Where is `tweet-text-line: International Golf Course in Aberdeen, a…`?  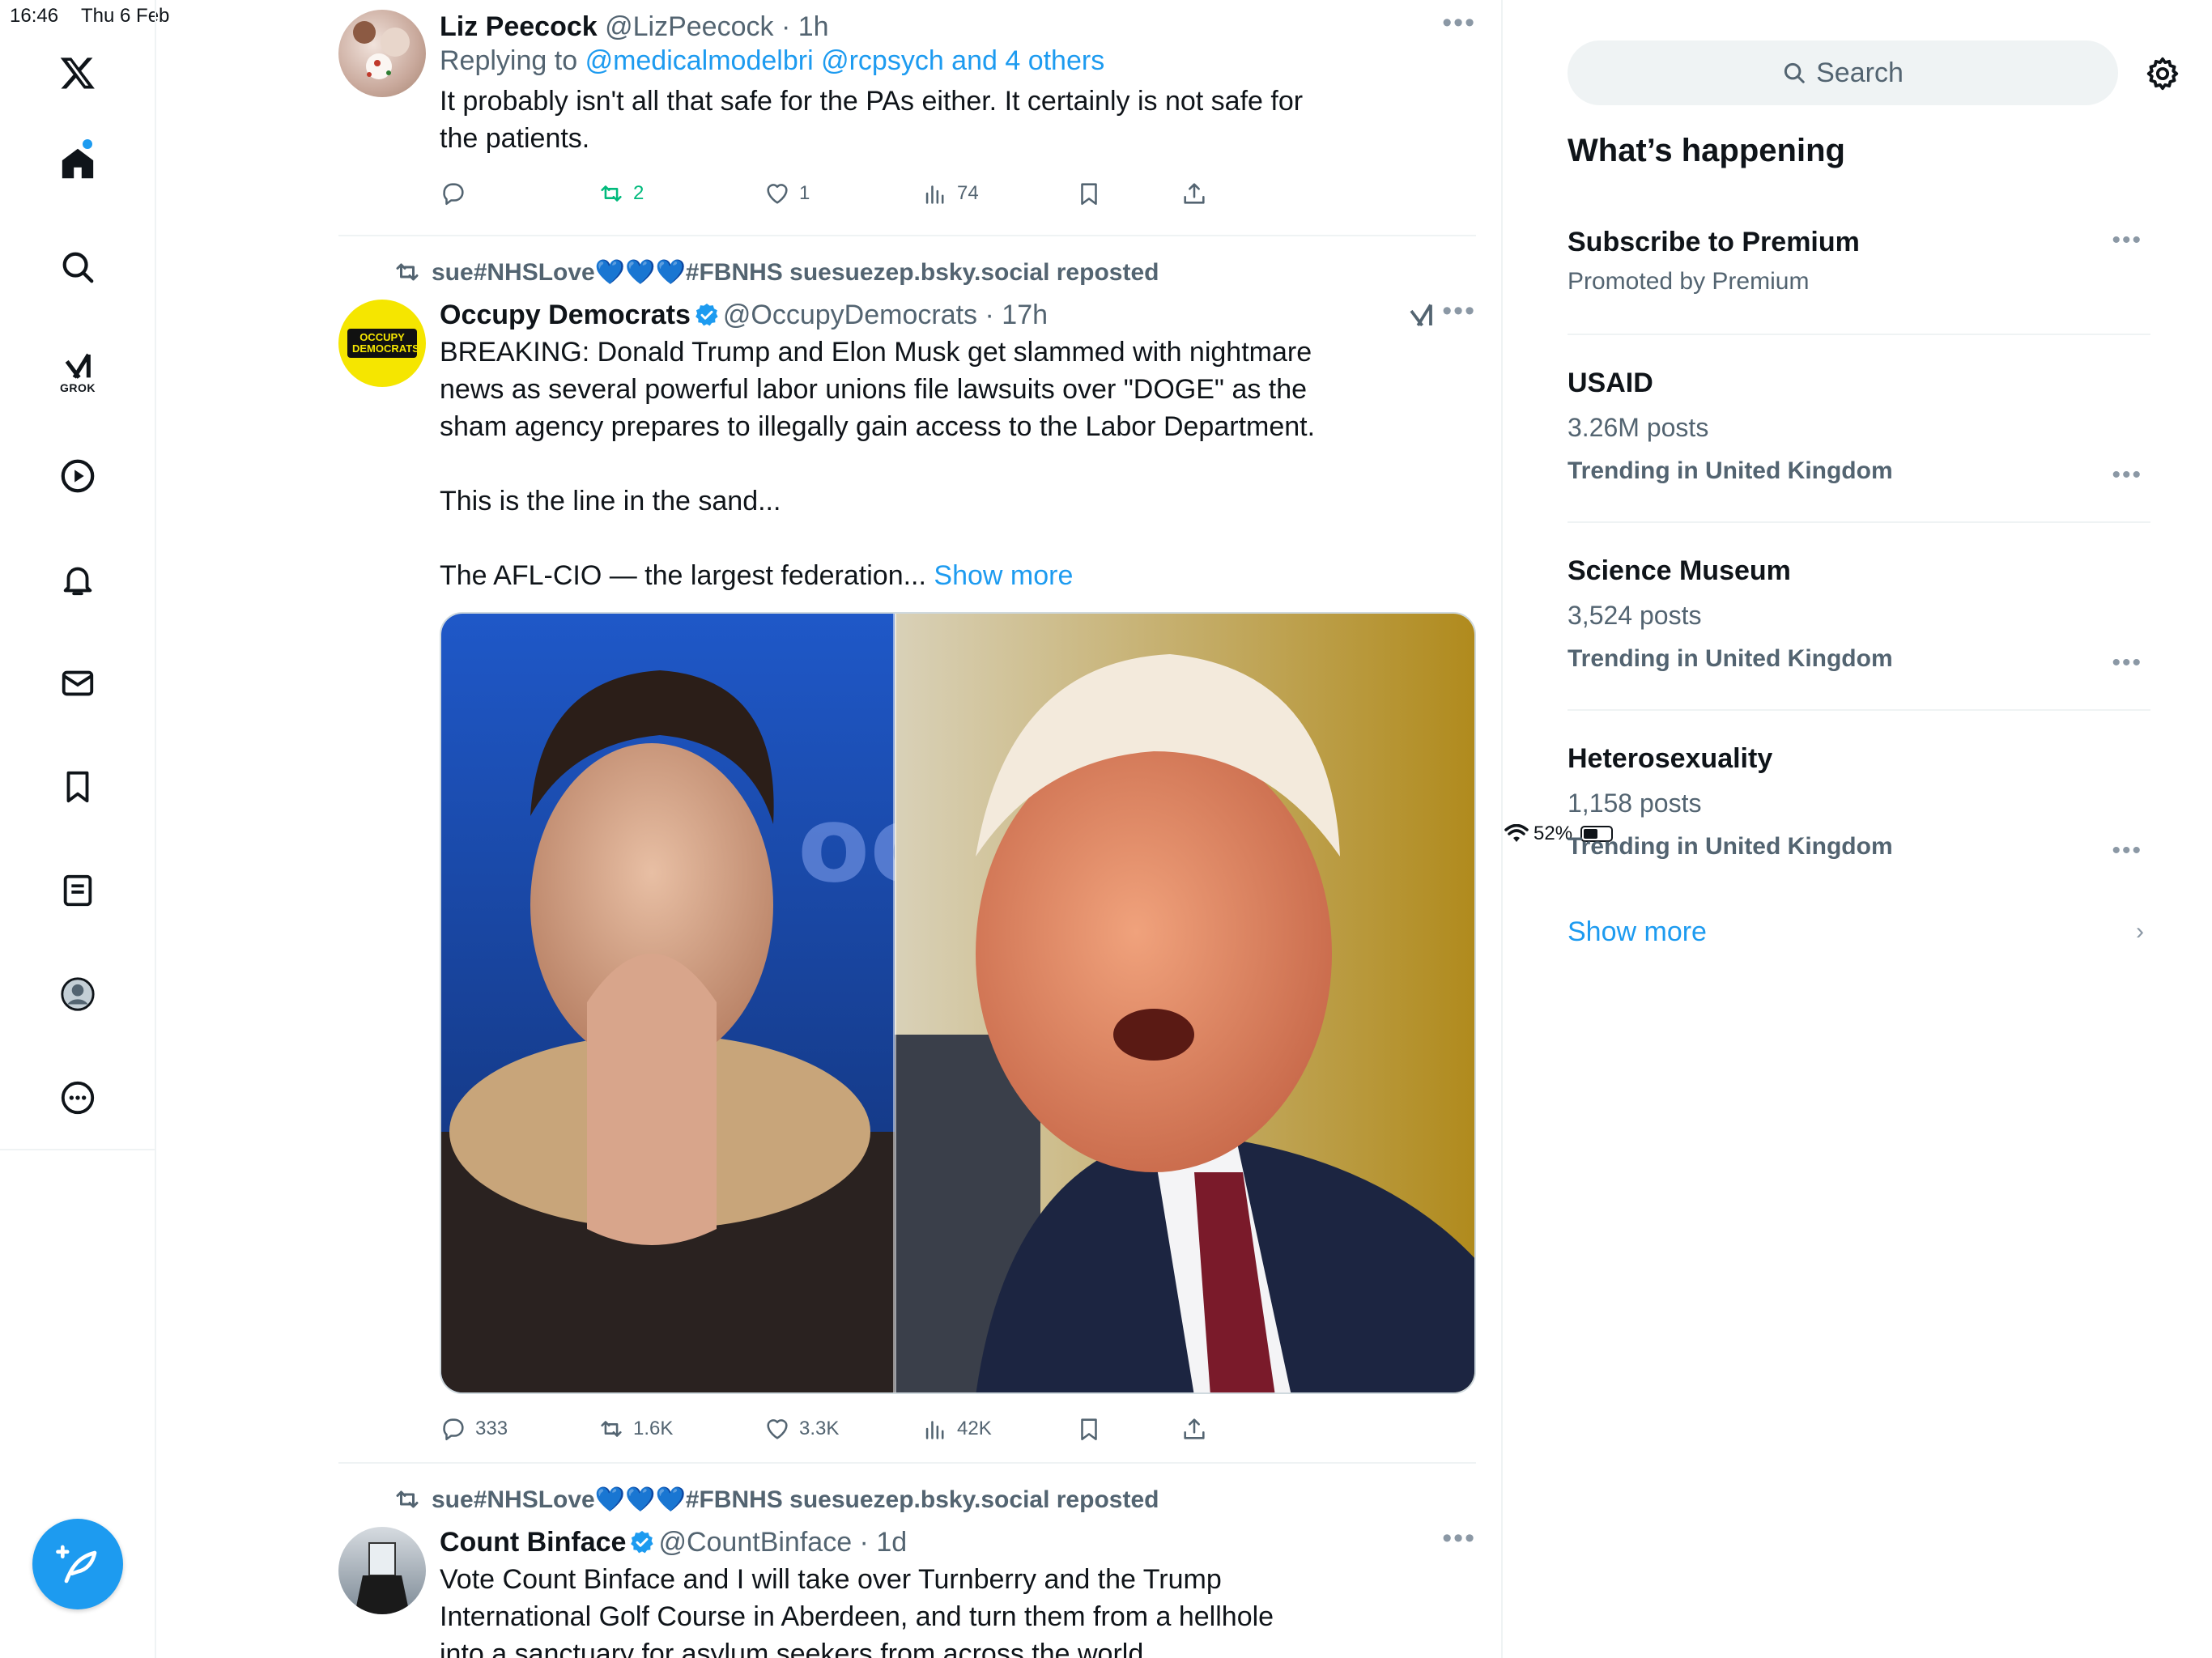 tweet-text-line: International Golf Course in Aberdeen, a… is located at coordinates (857, 1616).